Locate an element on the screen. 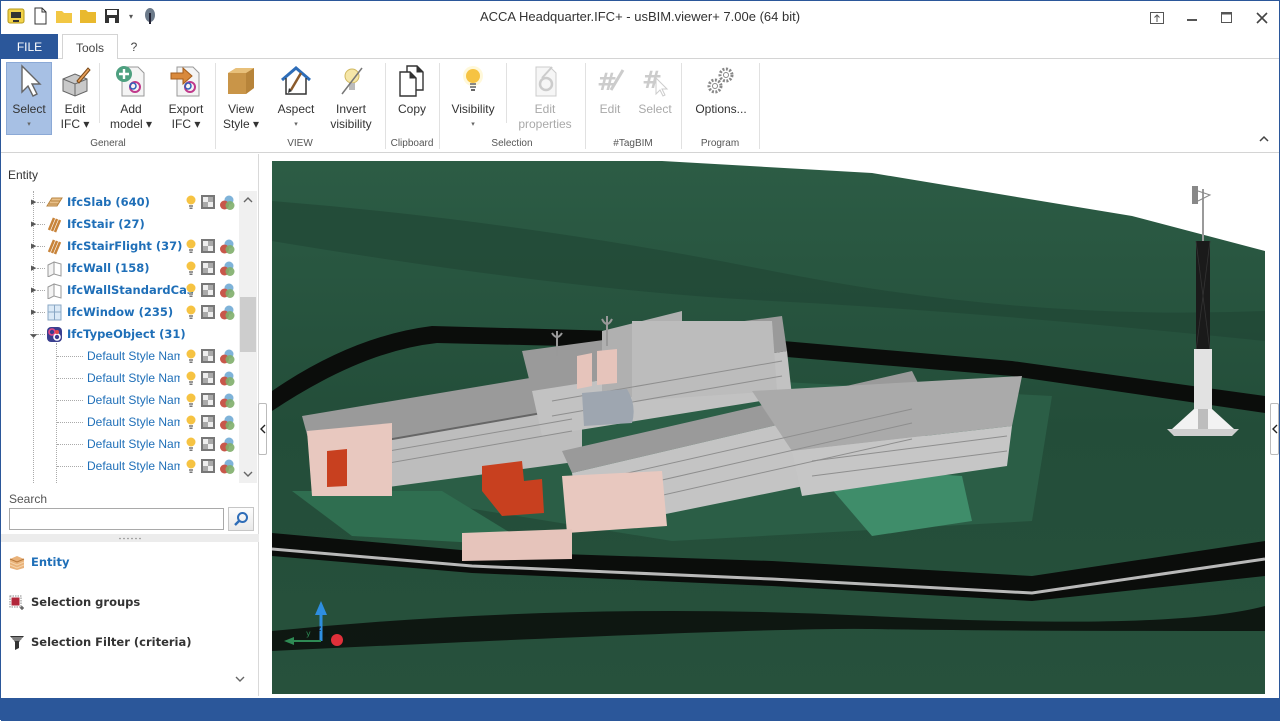 The height and width of the screenshot is (721, 1280). copy-button: Copy is located at coordinates (412, 99).